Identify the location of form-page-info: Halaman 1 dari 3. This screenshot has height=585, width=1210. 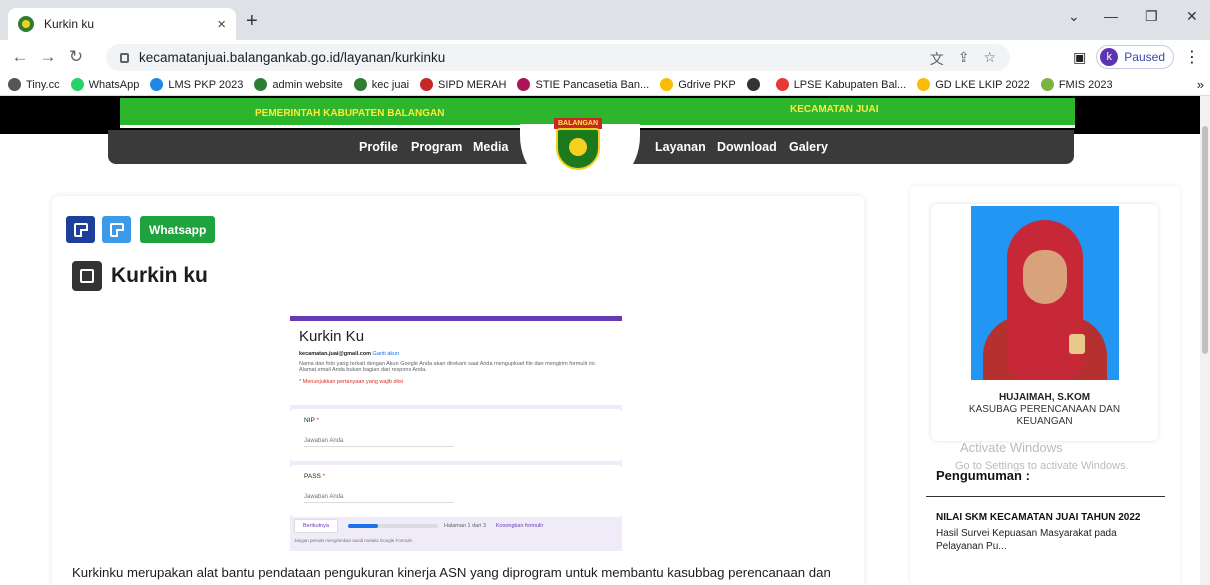
(465, 526).